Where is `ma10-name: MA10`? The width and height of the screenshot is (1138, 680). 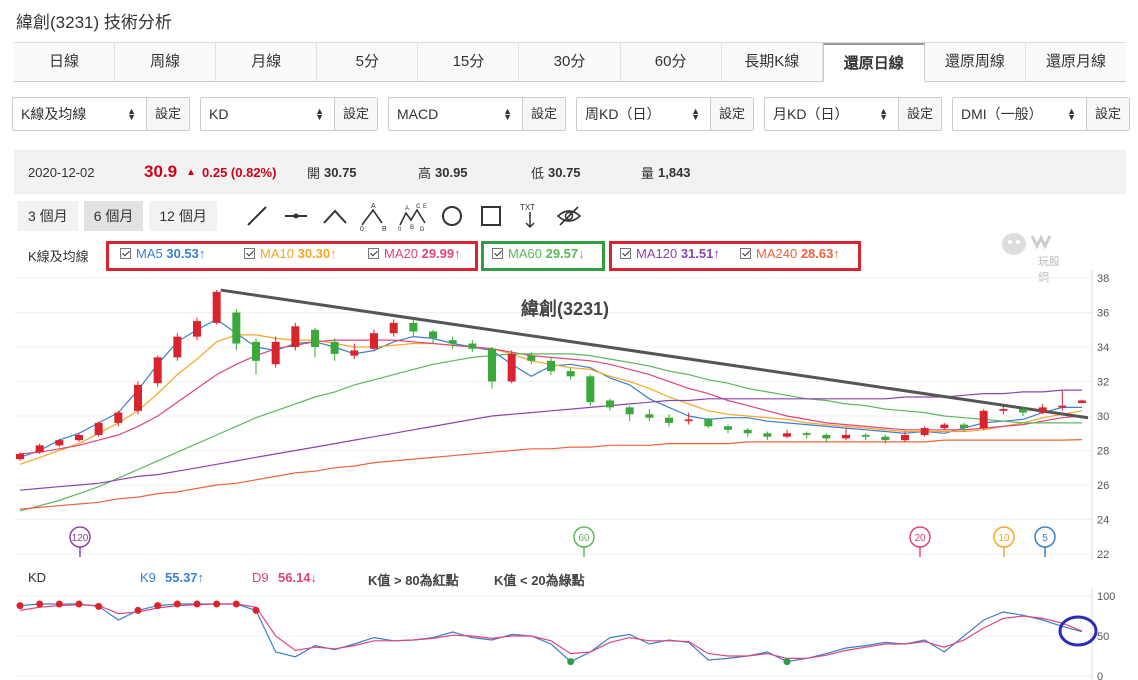
ma10-name: MA10 is located at coordinates (277, 253).